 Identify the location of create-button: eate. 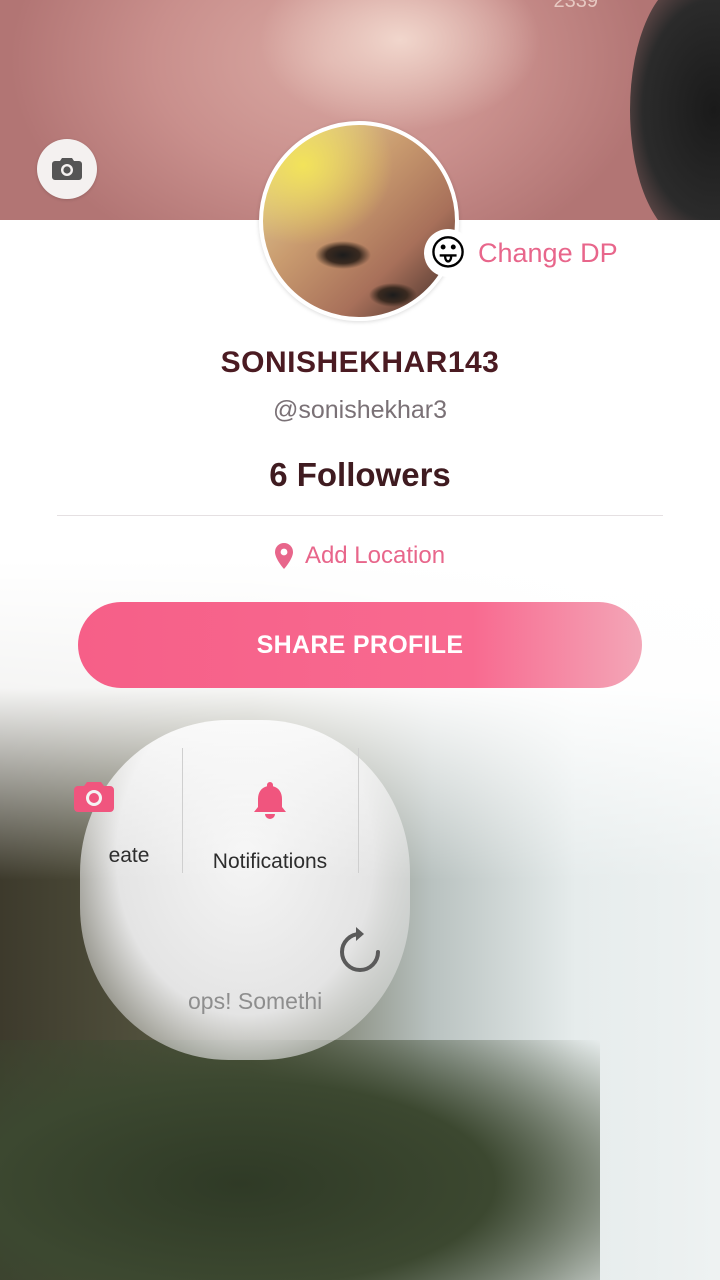
(94, 824).